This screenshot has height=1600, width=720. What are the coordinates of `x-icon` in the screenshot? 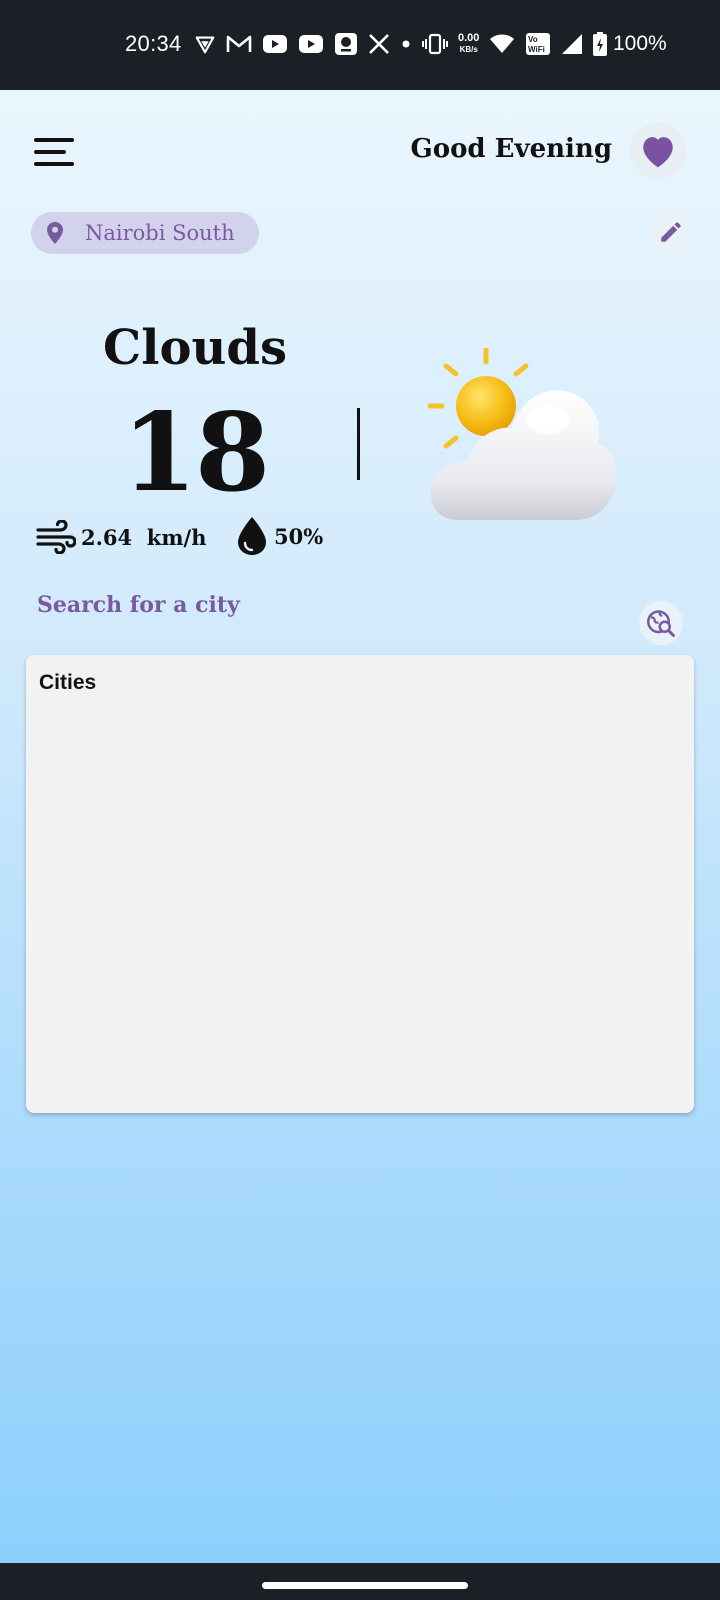 It's located at (379, 44).